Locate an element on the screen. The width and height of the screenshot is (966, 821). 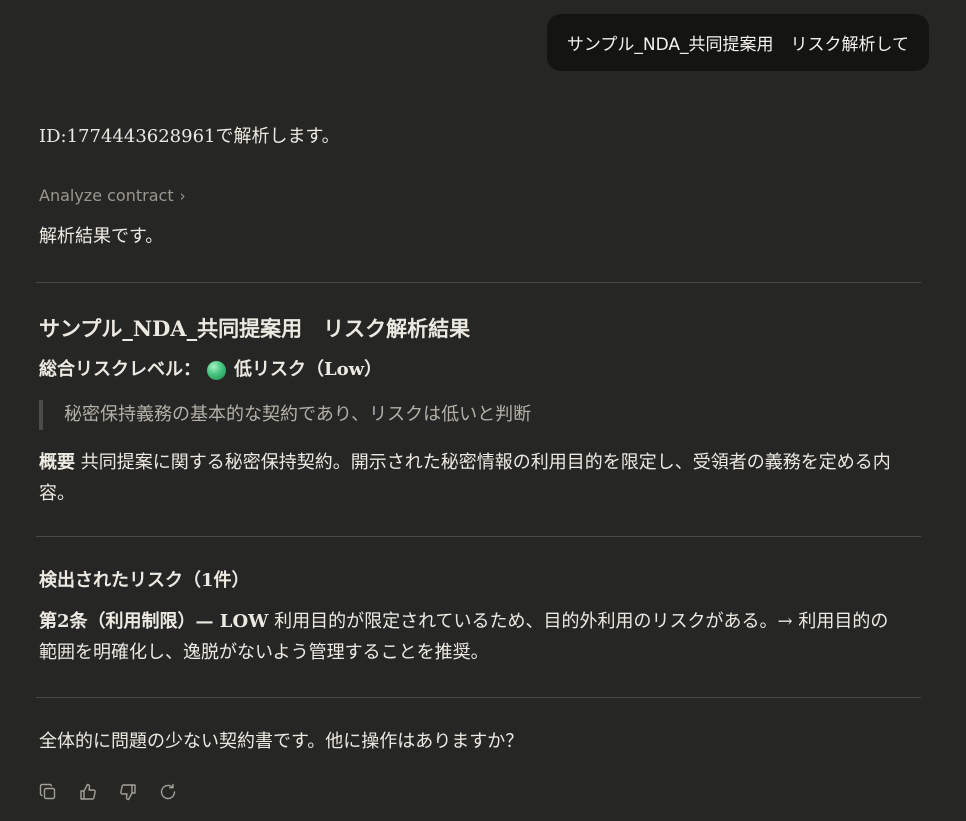
closing-message: 全体的に問題の少ない契約書です。他に操作はありますか？ is located at coordinates (281, 741).